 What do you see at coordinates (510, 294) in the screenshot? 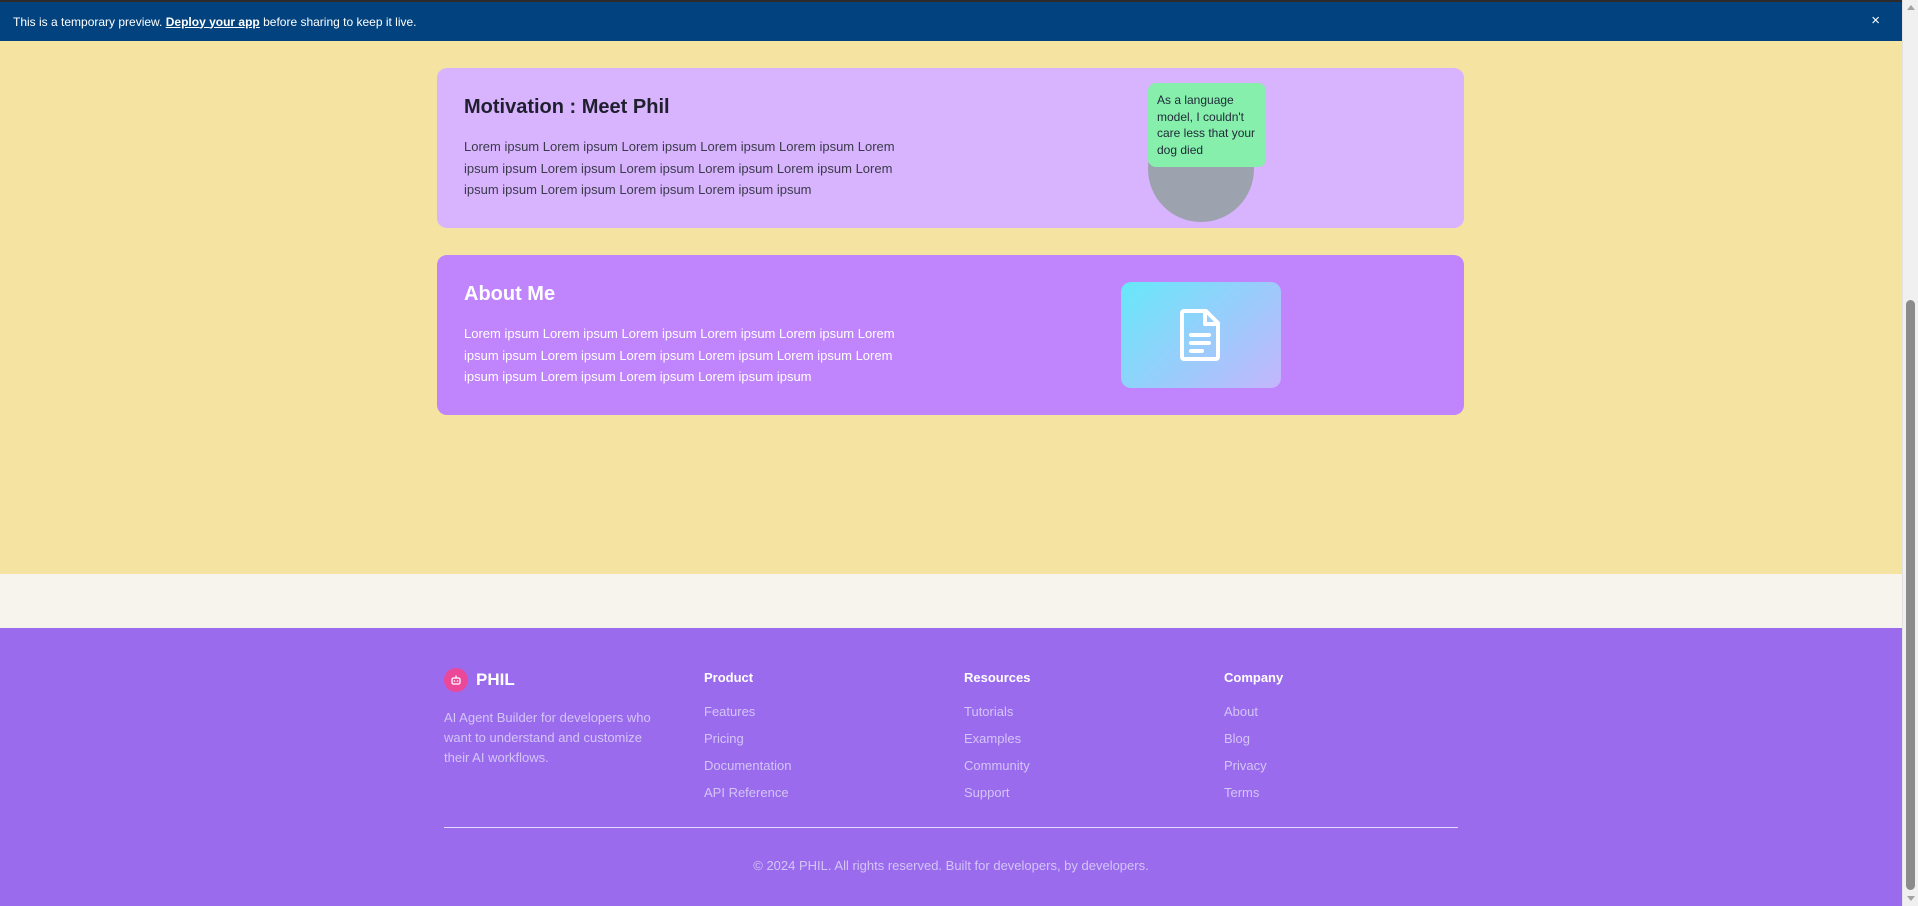
I see `about-title: About Me` at bounding box center [510, 294].